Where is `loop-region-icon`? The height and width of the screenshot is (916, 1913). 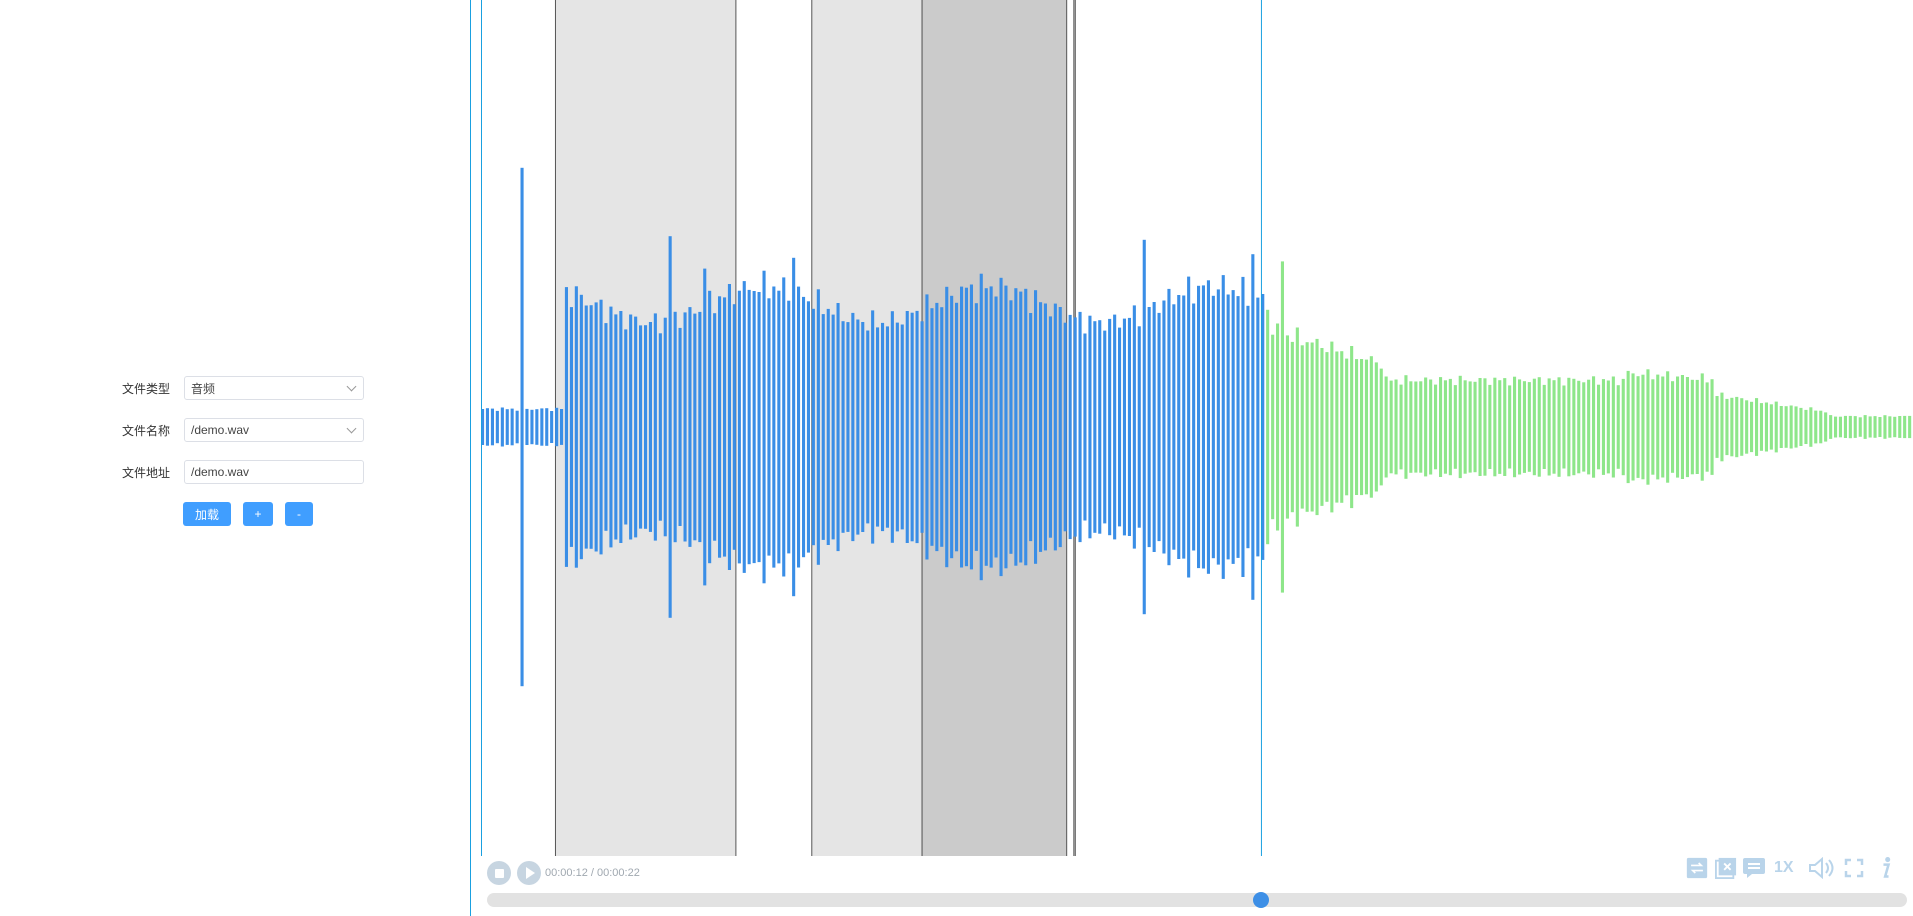
loop-region-icon is located at coordinates (1697, 868).